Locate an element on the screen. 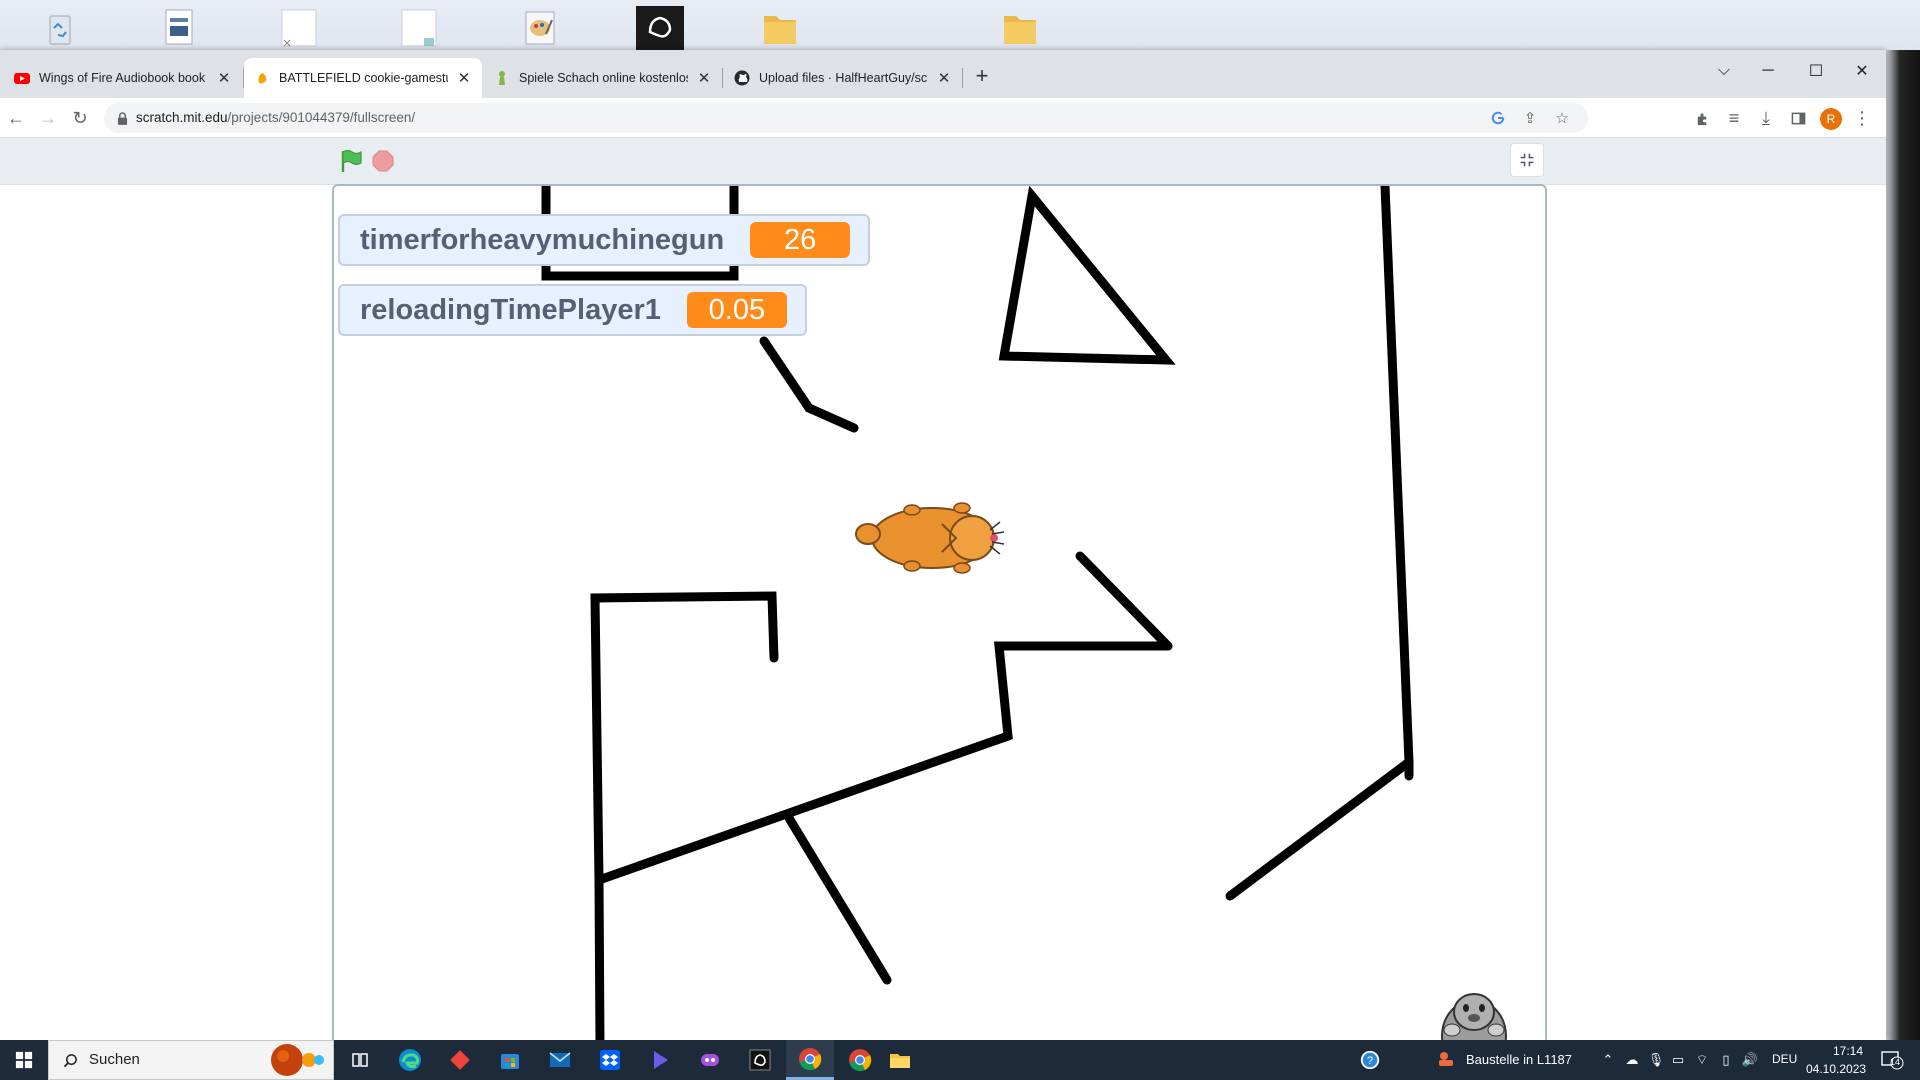 This screenshot has height=1080, width=1920. profile-avatar: R is located at coordinates (1831, 119).